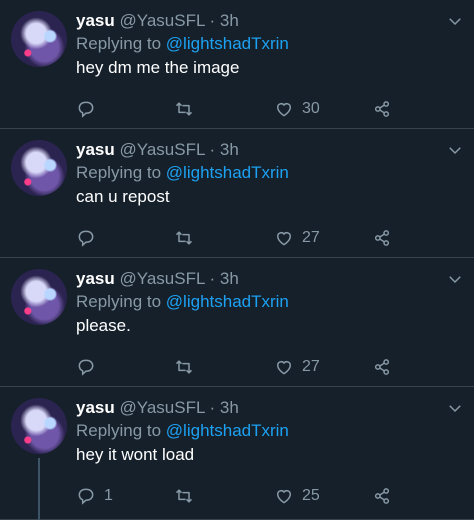  Describe the element at coordinates (297, 496) in the screenshot. I see `like-button: 25` at that location.